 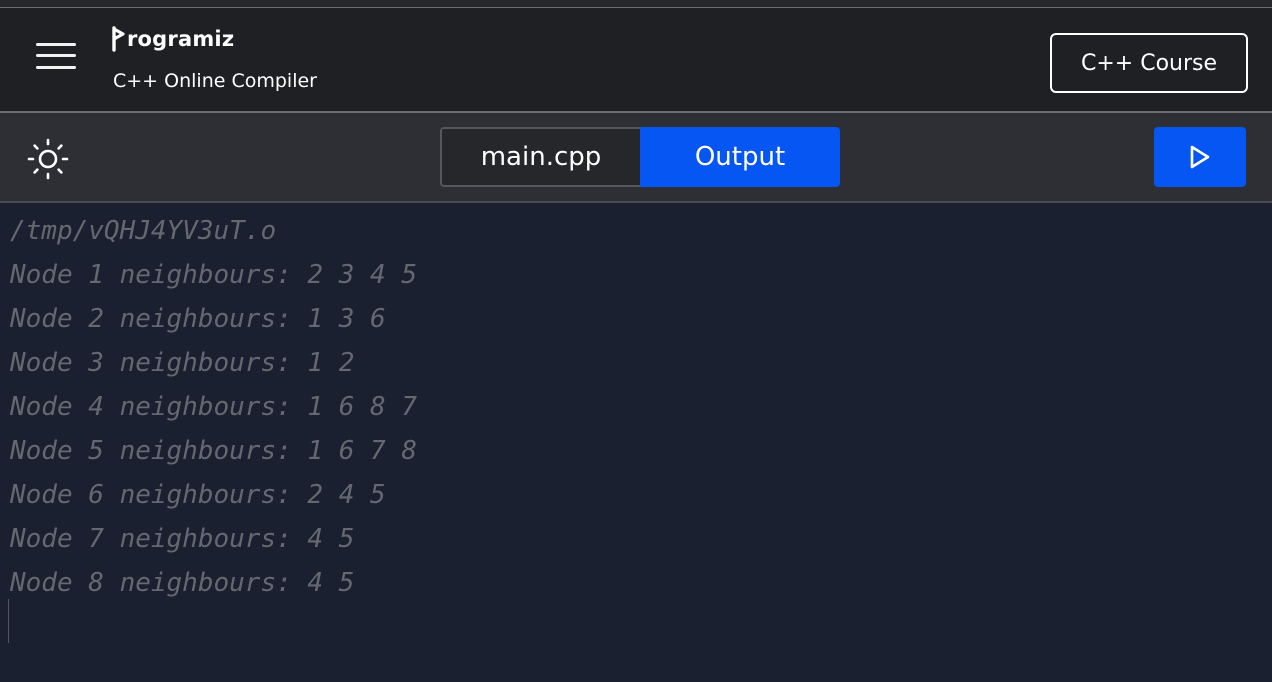 I want to click on page-subtitle: C++ Online Compiler, so click(x=215, y=81).